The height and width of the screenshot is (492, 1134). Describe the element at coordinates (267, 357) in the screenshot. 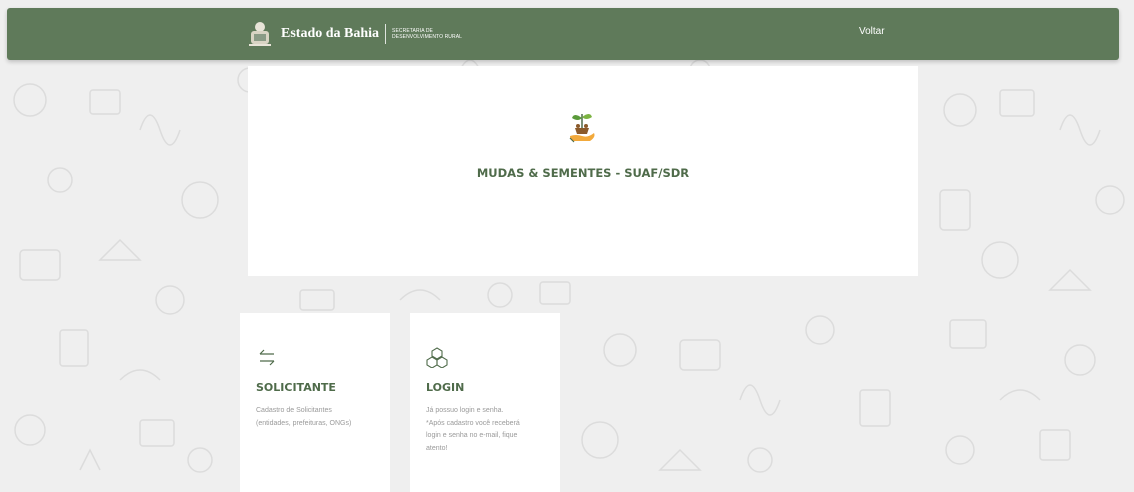

I see `arrows-exchange-icon` at that location.